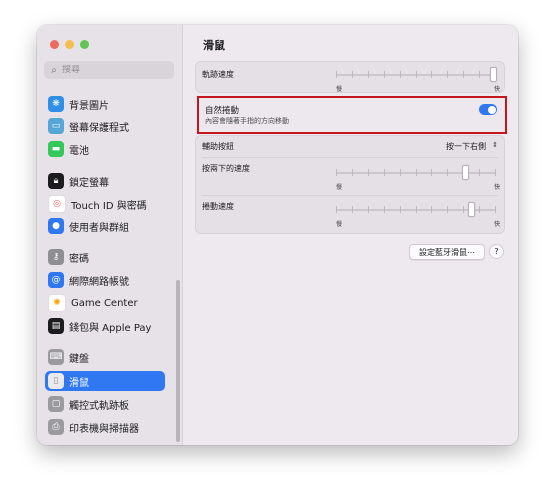 The height and width of the screenshot is (495, 555). Describe the element at coordinates (56, 181) in the screenshot. I see `lock-icon: 🔒︎` at that location.